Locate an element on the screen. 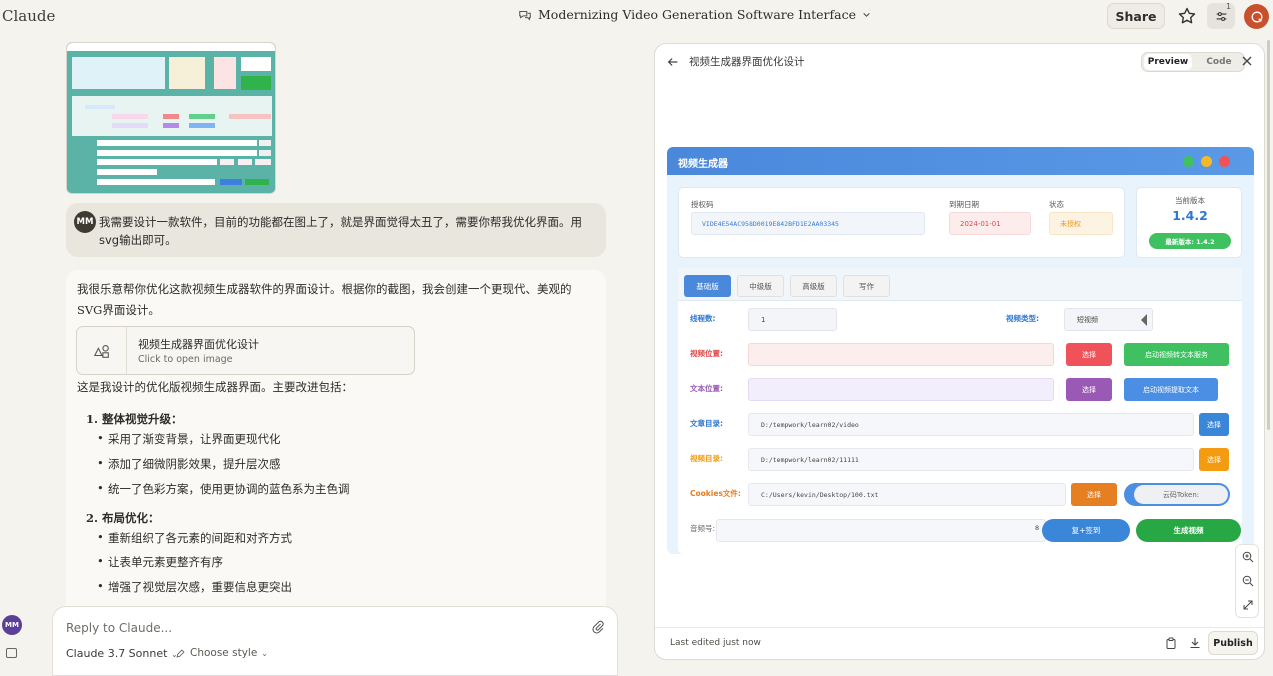  video-type-value: 短视频 is located at coordinates (1087, 319).